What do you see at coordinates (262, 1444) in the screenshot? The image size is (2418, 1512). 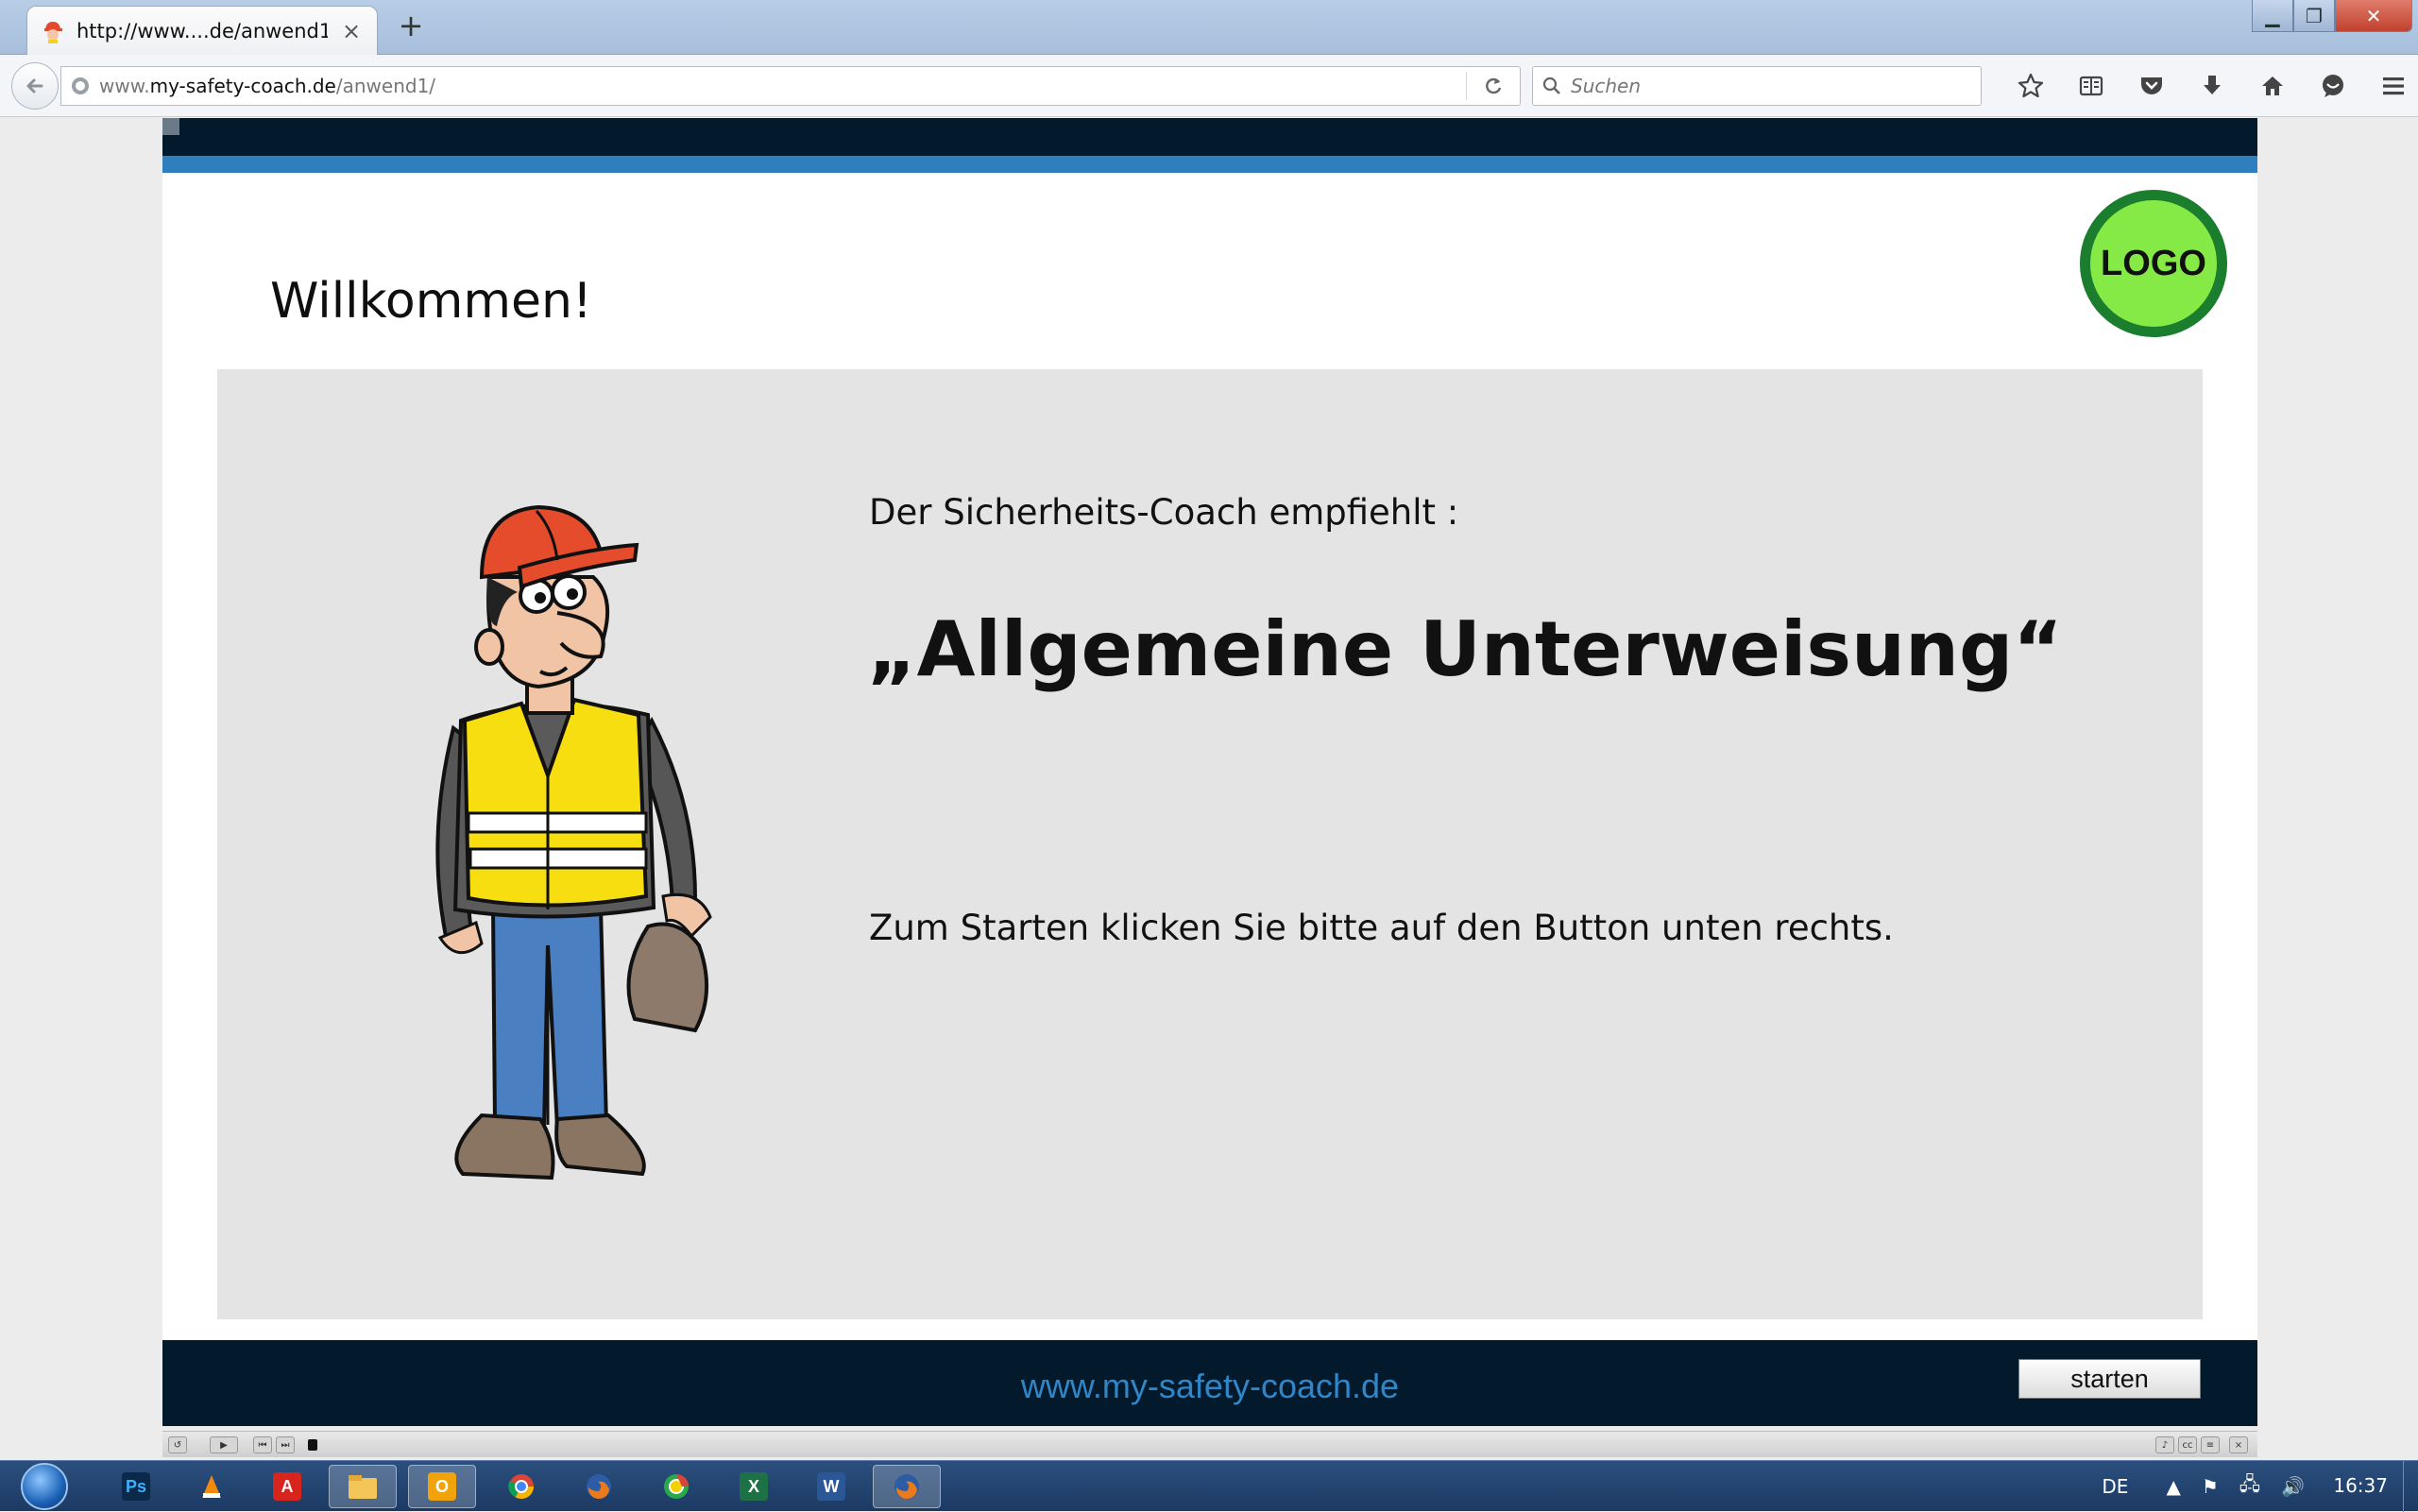 I see `previous-icon: ⏮` at bounding box center [262, 1444].